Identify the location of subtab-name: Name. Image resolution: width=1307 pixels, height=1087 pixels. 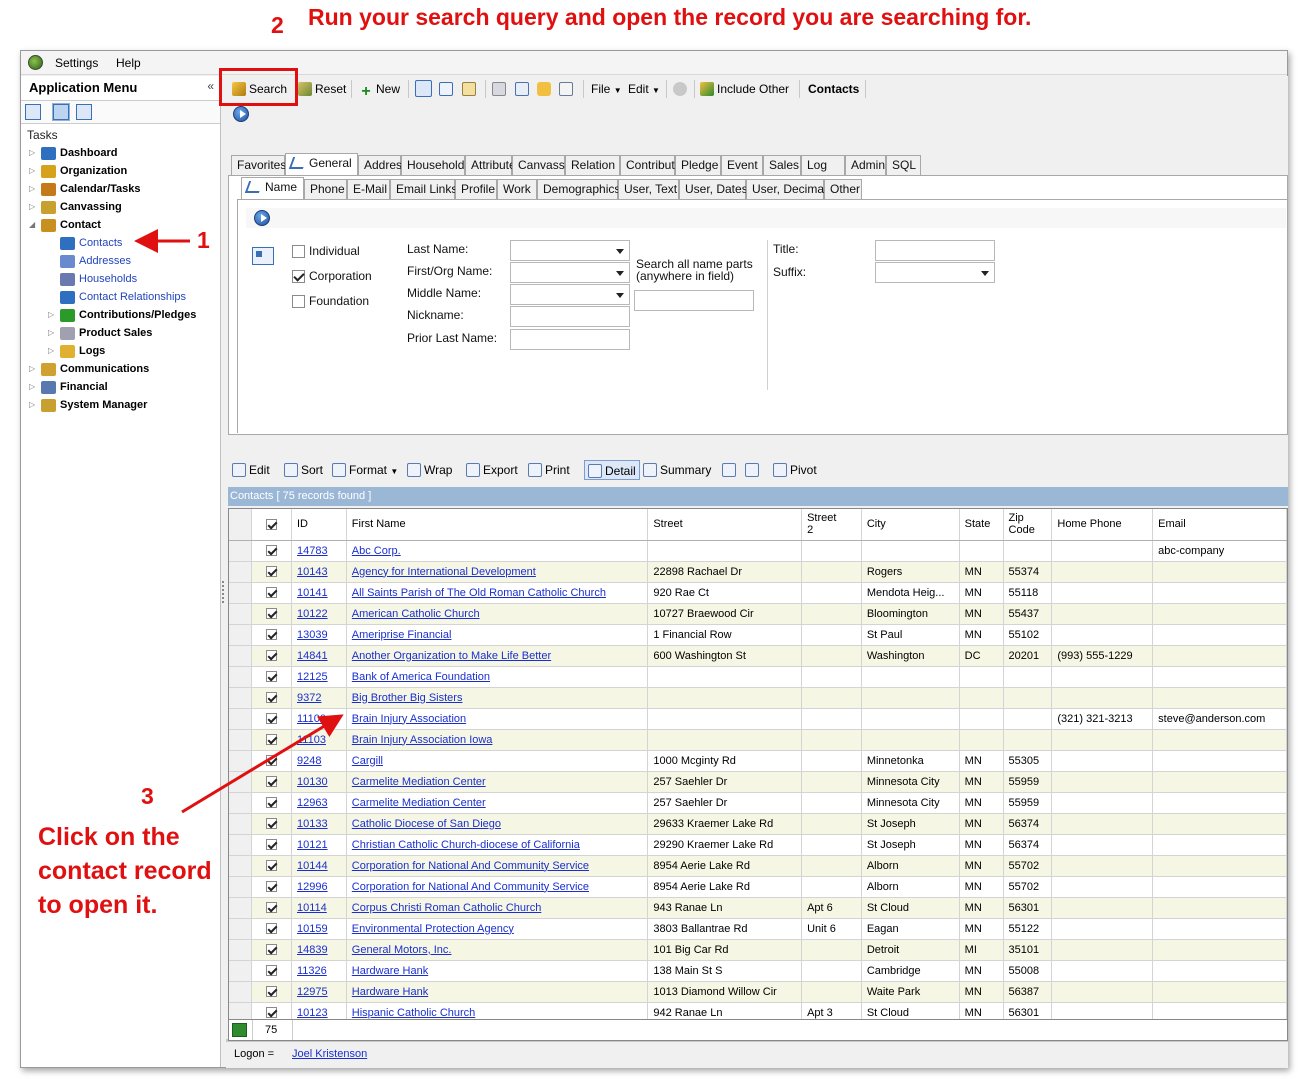
(272, 188).